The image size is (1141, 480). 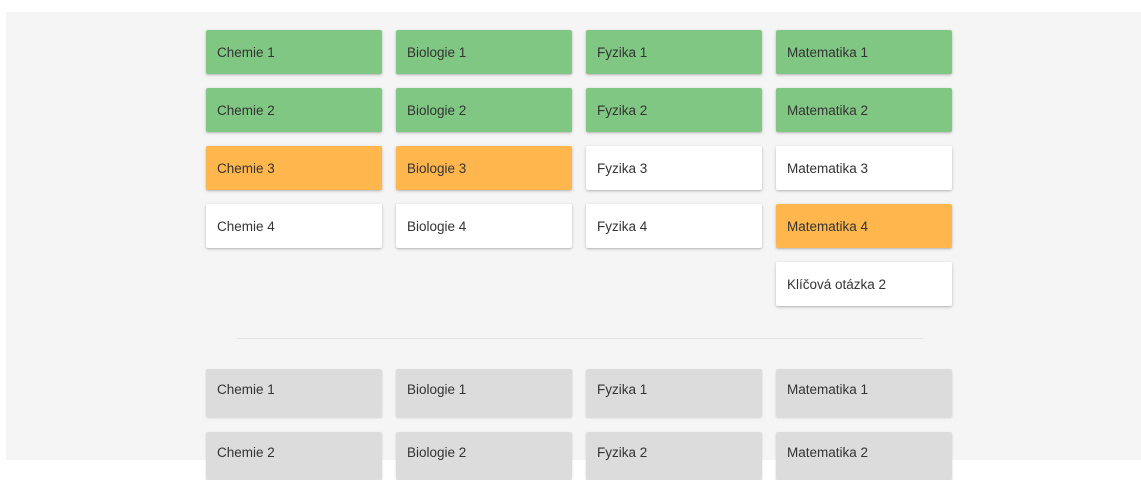 What do you see at coordinates (864, 52) in the screenshot?
I see `topic-card-matematika-1: Matematika 1` at bounding box center [864, 52].